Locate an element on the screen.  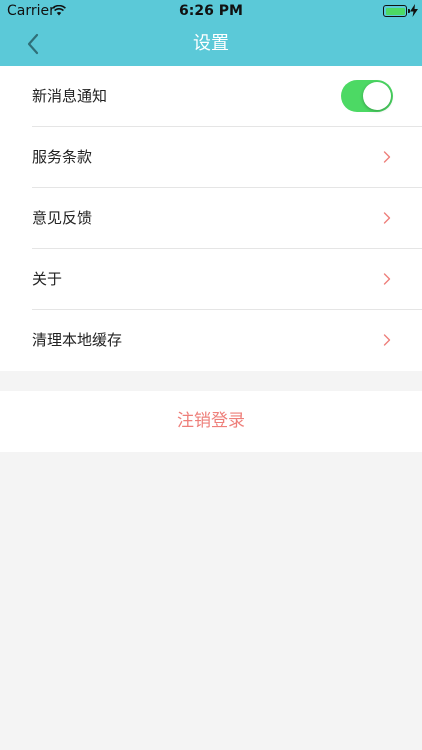
notification-toggle is located at coordinates (367, 96).